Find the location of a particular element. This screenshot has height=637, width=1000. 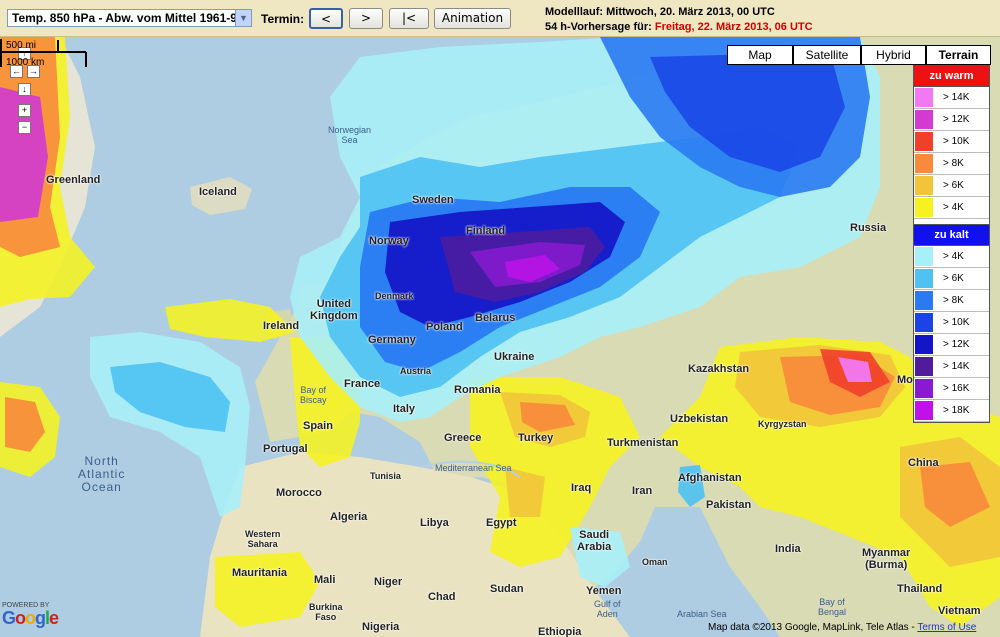

label-nigeria: Nigeria is located at coordinates (381, 627).